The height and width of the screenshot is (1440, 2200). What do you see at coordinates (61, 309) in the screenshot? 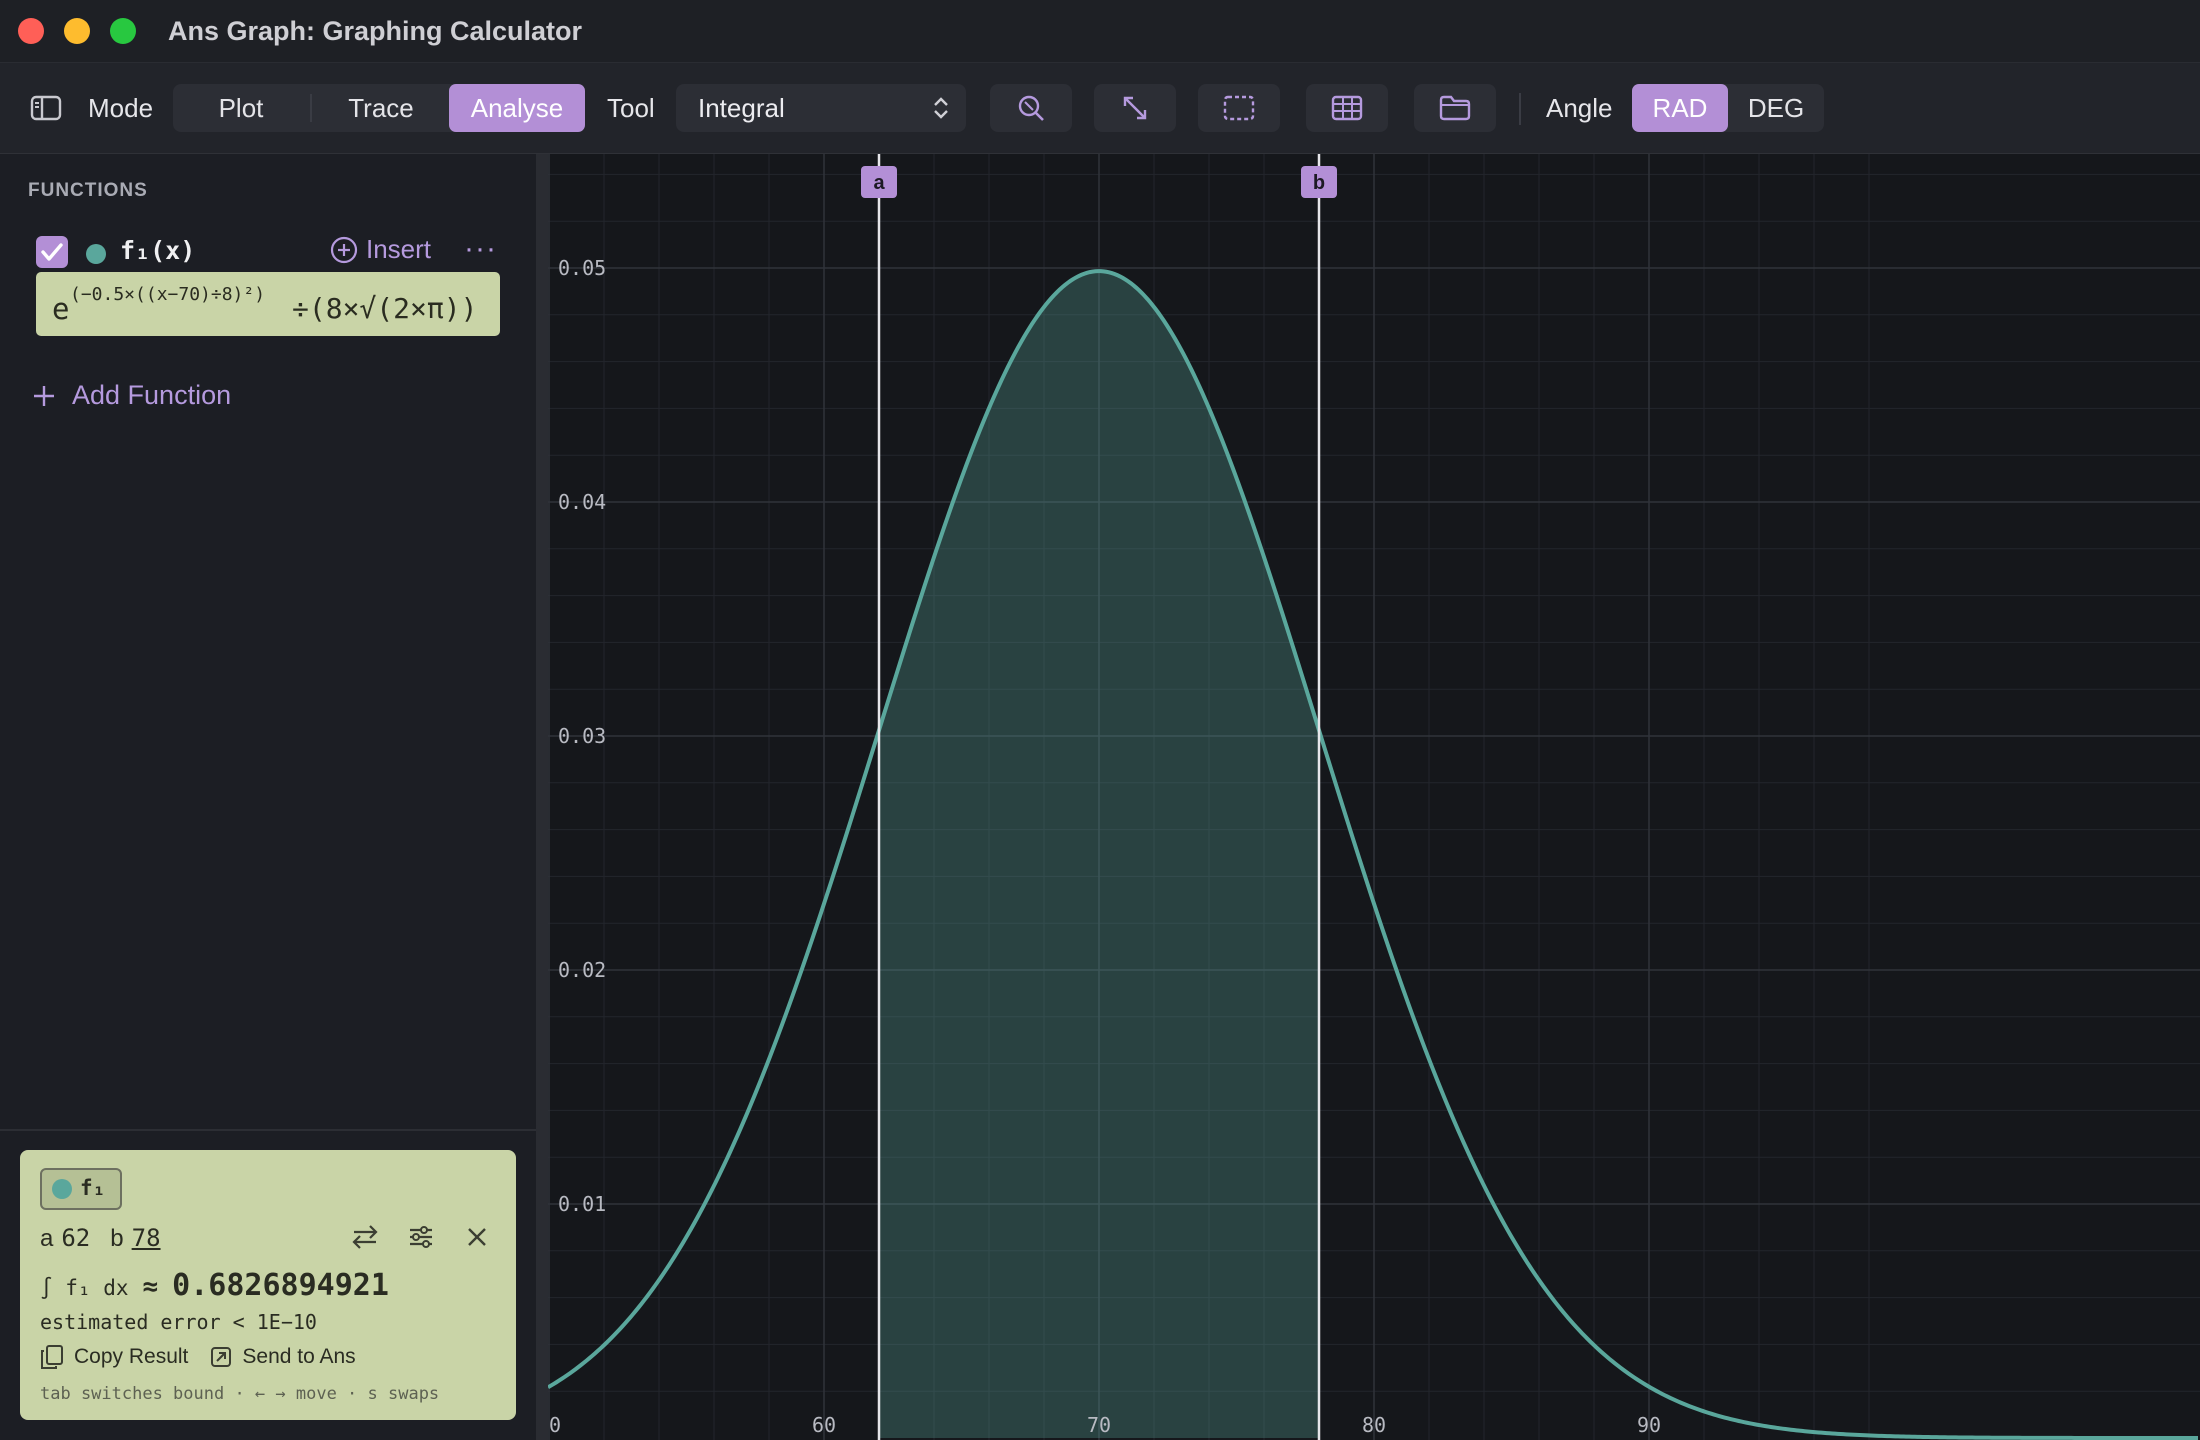
I see `expression-base: e` at bounding box center [61, 309].